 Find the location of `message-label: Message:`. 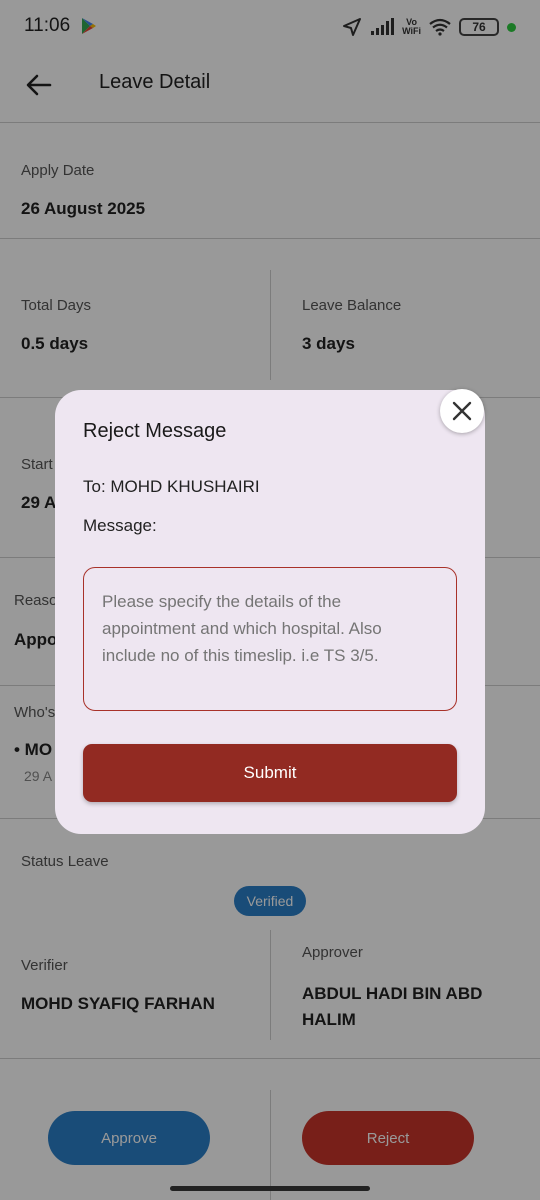

message-label: Message: is located at coordinates (120, 525).